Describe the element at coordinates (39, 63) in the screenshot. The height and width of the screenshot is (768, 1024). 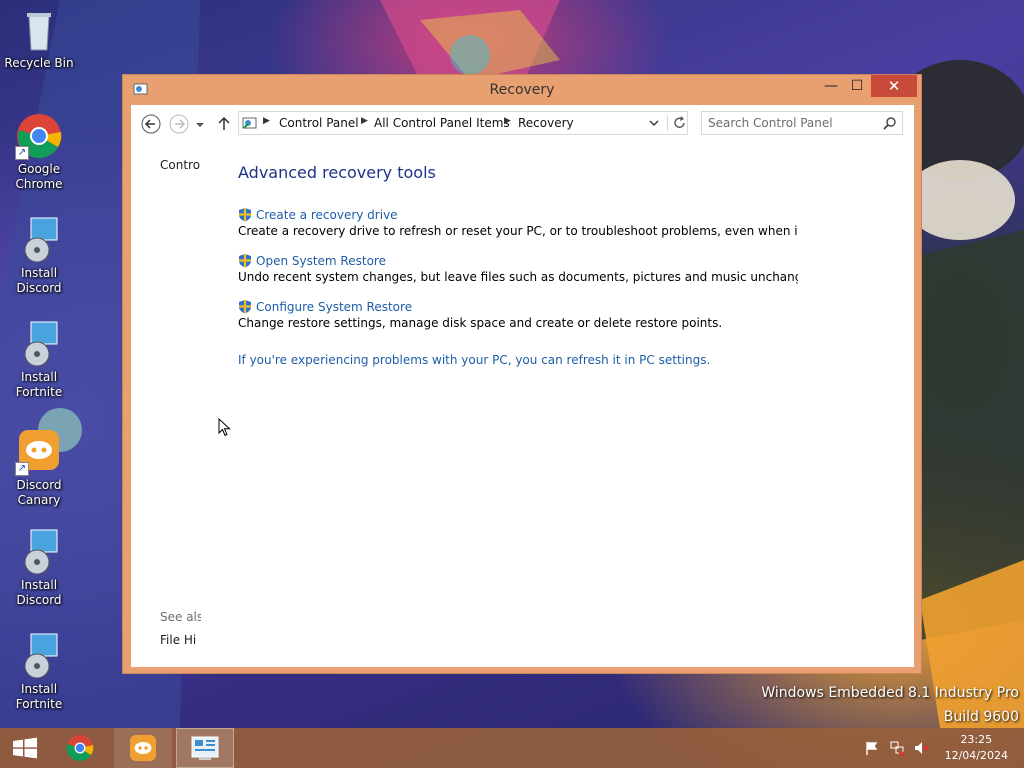
I see `desktop-icon-label: Recycle Bin` at that location.